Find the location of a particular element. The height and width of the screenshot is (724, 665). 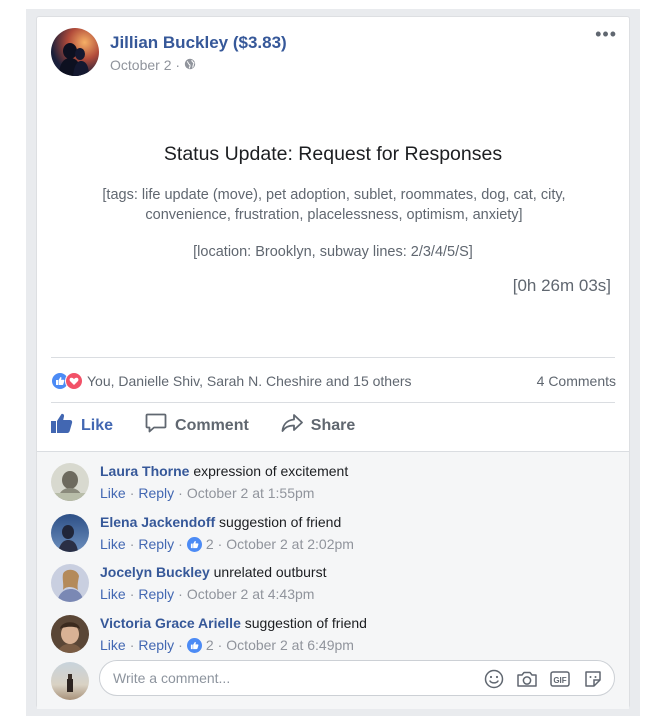

svg-text: GIF is located at coordinates (559, 680).